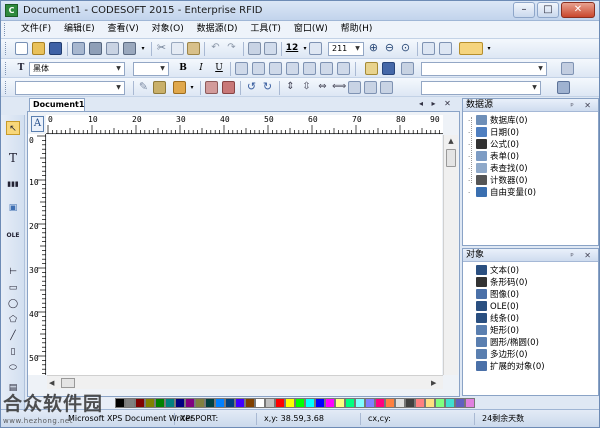 The image size is (600, 428). What do you see at coordinates (498, 283) in the screenshot?
I see `objects-item: 条形码(0)` at bounding box center [498, 283].